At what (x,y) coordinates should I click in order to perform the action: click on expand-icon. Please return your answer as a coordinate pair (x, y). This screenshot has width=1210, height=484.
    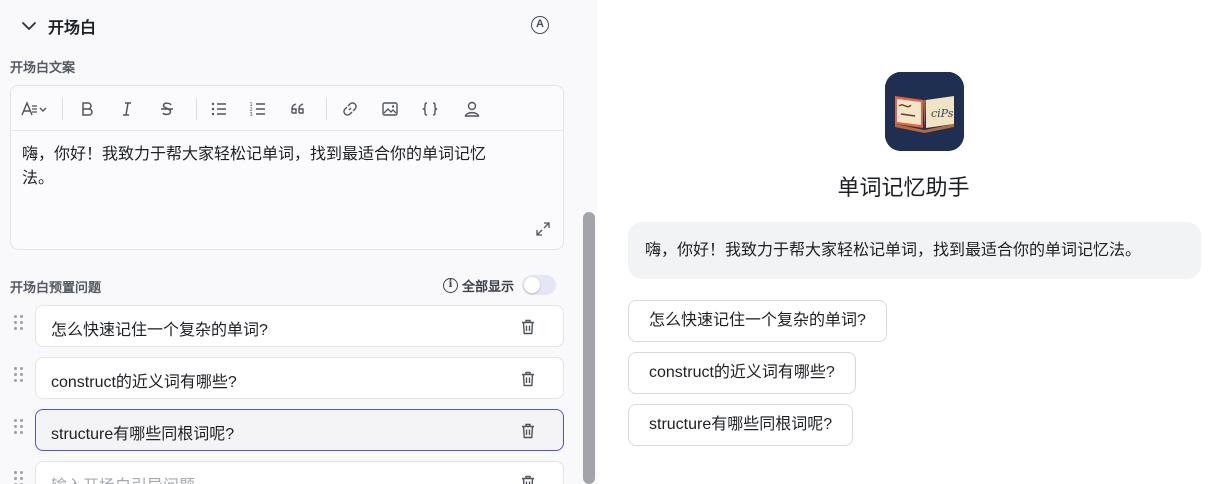
    Looking at the image, I should click on (543, 229).